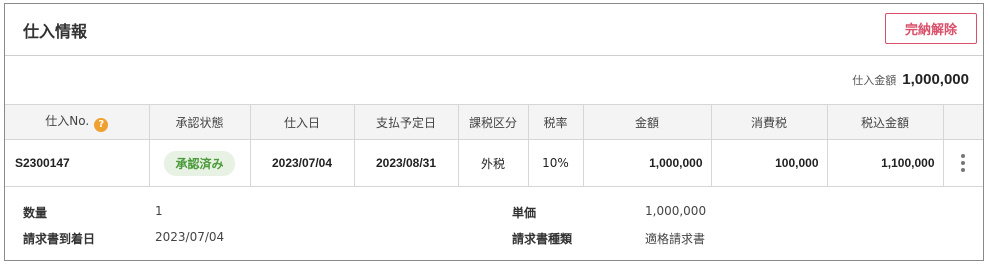 The height and width of the screenshot is (266, 990). Describe the element at coordinates (647, 163) in the screenshot. I see `cell-amount: 1,000,000` at that location.